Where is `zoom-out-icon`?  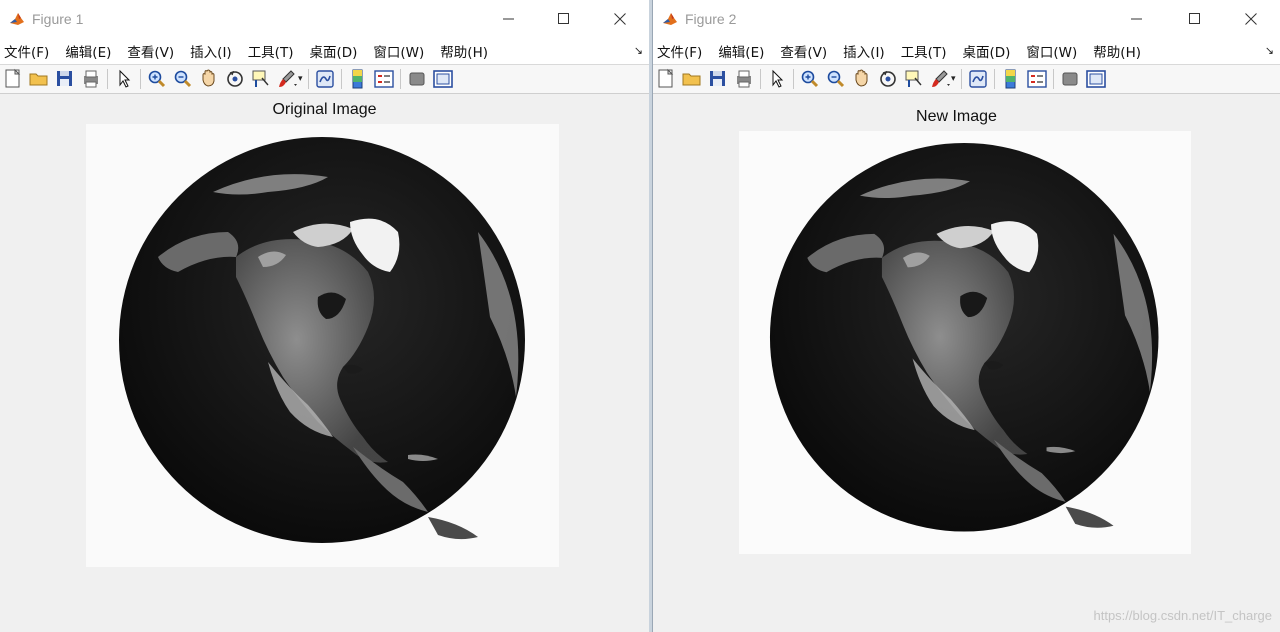
zoom-out-icon is located at coordinates (183, 79).